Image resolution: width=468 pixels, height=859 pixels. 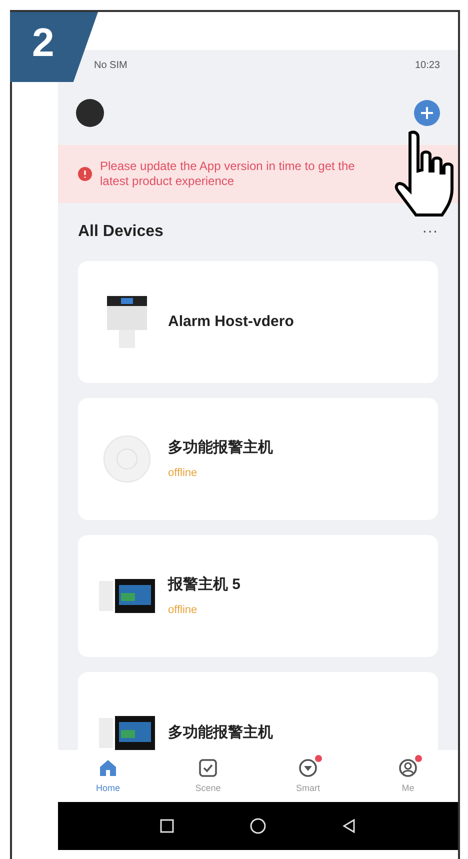 What do you see at coordinates (111, 65) in the screenshot?
I see `carrier-status: No SIM` at bounding box center [111, 65].